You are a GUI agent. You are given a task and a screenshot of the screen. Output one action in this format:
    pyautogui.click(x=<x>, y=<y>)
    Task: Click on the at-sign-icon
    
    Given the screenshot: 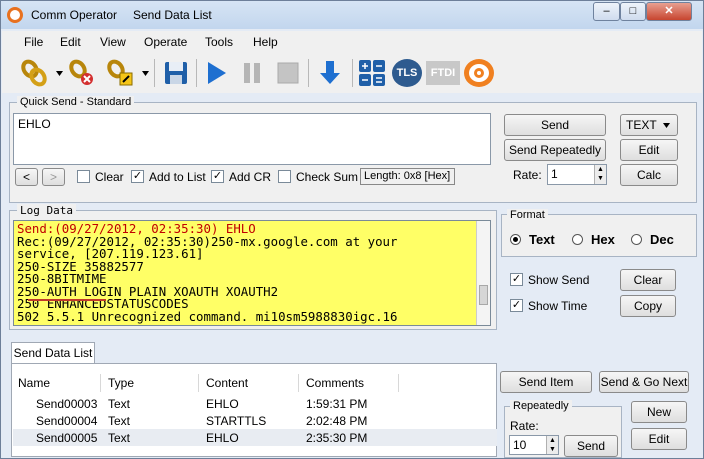 What is the action you would take?
    pyautogui.click(x=479, y=73)
    